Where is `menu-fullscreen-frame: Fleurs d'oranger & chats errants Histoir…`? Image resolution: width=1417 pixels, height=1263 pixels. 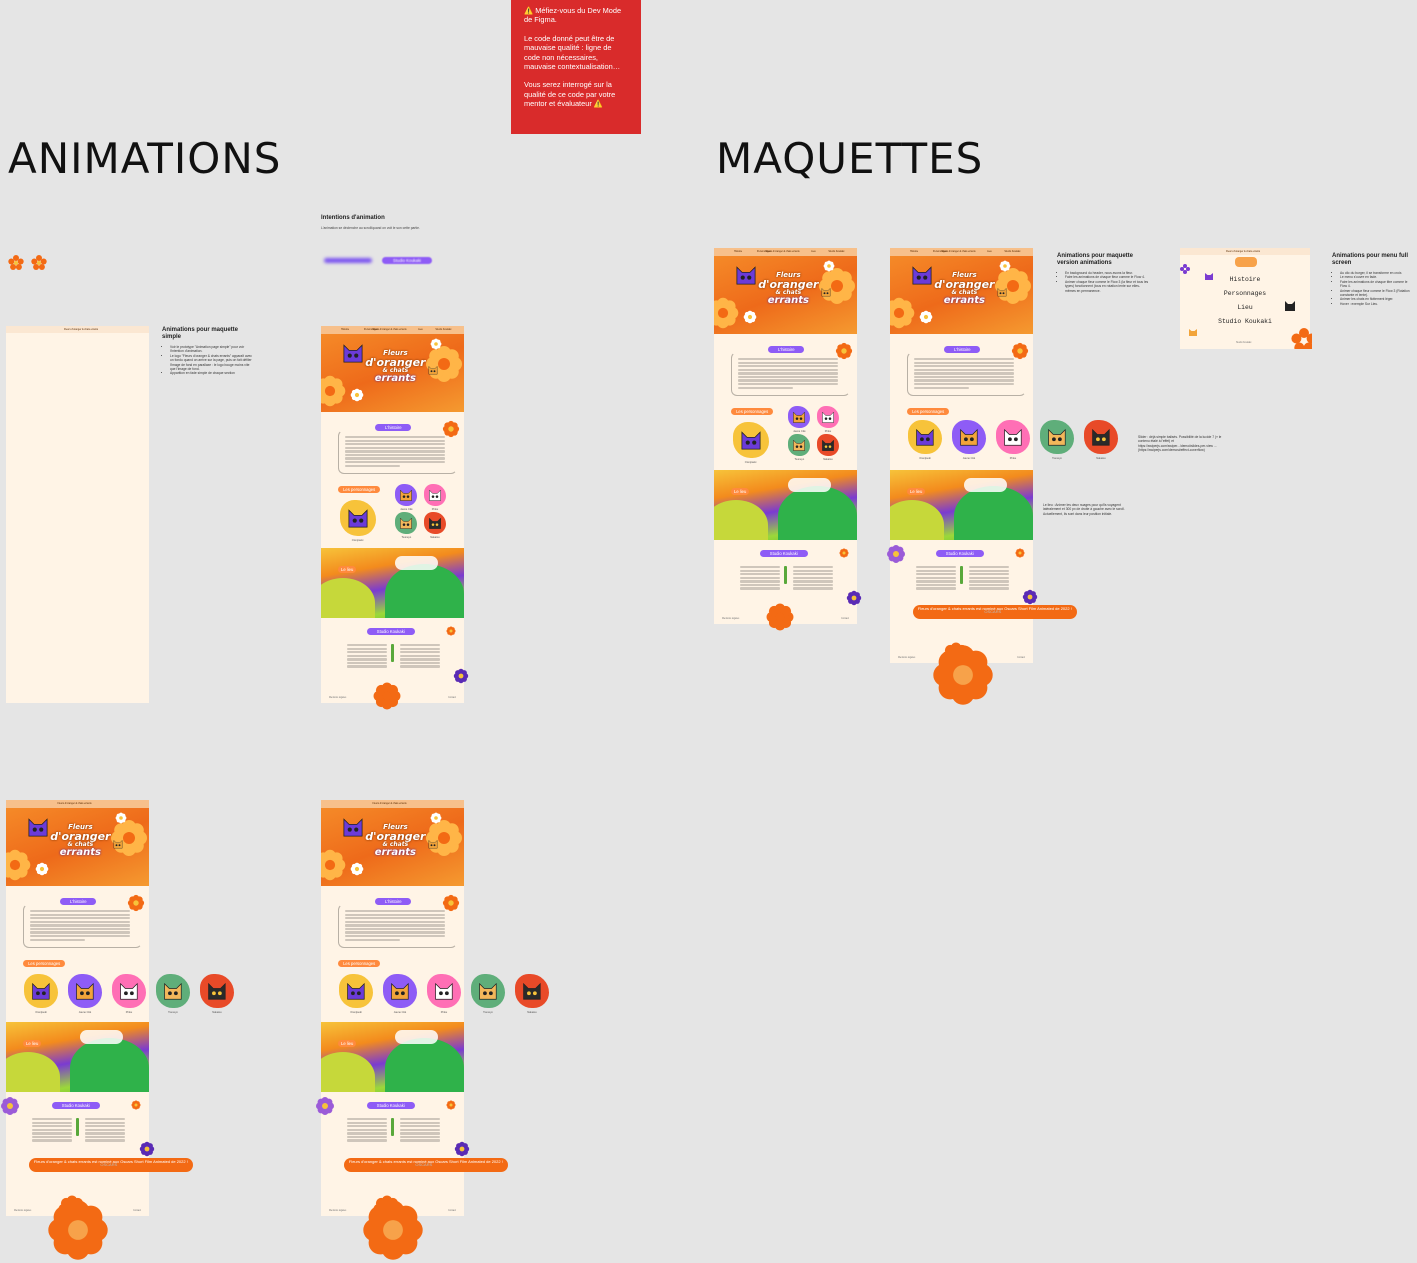 menu-fullscreen-frame: Fleurs d'oranger & chats errants Histoir… is located at coordinates (1246, 298).